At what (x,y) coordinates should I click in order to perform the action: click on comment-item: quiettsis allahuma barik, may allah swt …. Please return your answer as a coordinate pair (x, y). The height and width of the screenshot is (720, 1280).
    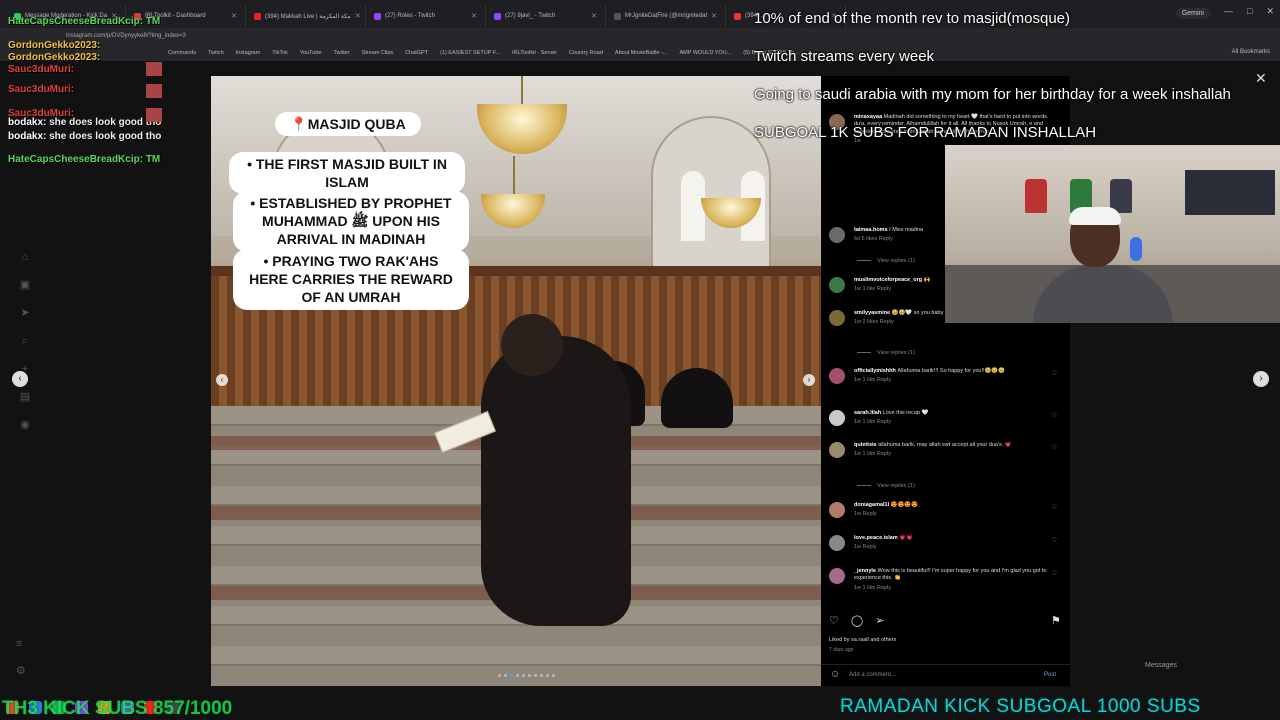
    Looking at the image, I should click on (944, 450).